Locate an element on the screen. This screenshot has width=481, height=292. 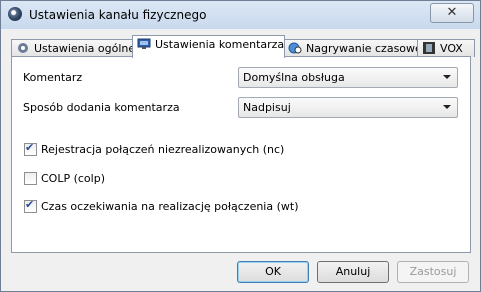
checkbox-colp-label: COLP (colp) is located at coordinates (73, 178).